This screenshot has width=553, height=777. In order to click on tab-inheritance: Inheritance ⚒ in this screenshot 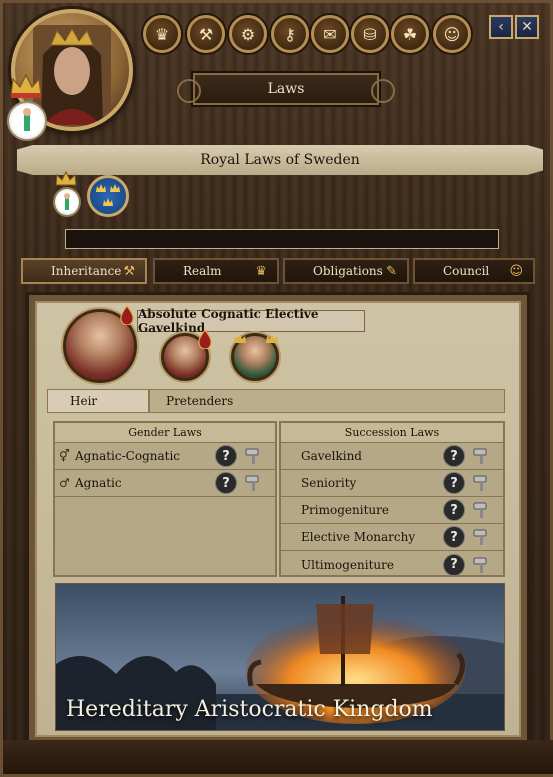, I will do `click(84, 271)`.